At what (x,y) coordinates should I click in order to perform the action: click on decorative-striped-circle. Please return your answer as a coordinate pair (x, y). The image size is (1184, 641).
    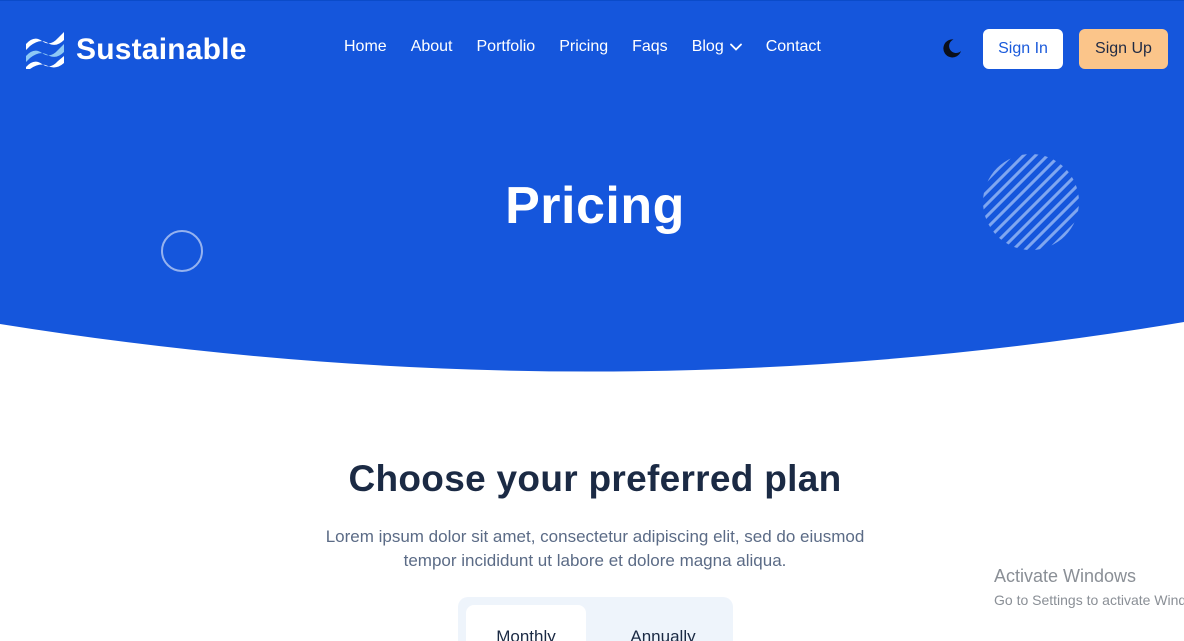
    Looking at the image, I should click on (1031, 202).